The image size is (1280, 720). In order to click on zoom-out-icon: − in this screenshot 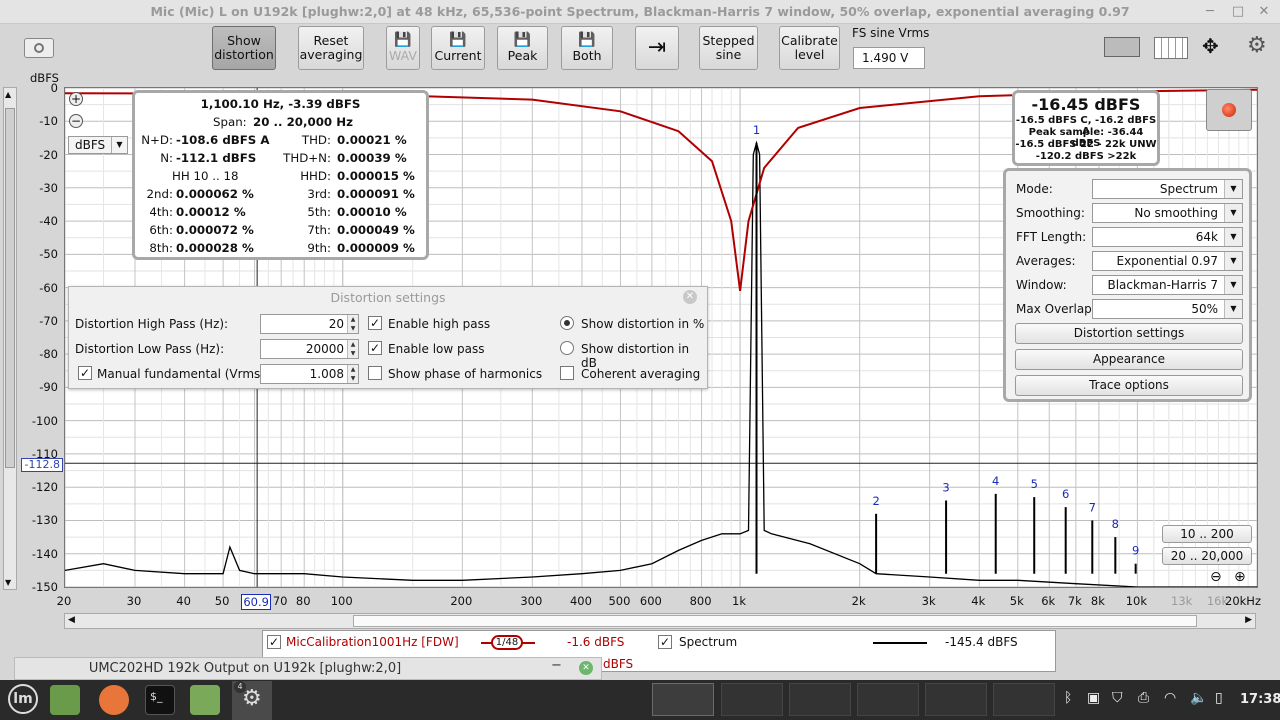, I will do `click(76, 121)`.